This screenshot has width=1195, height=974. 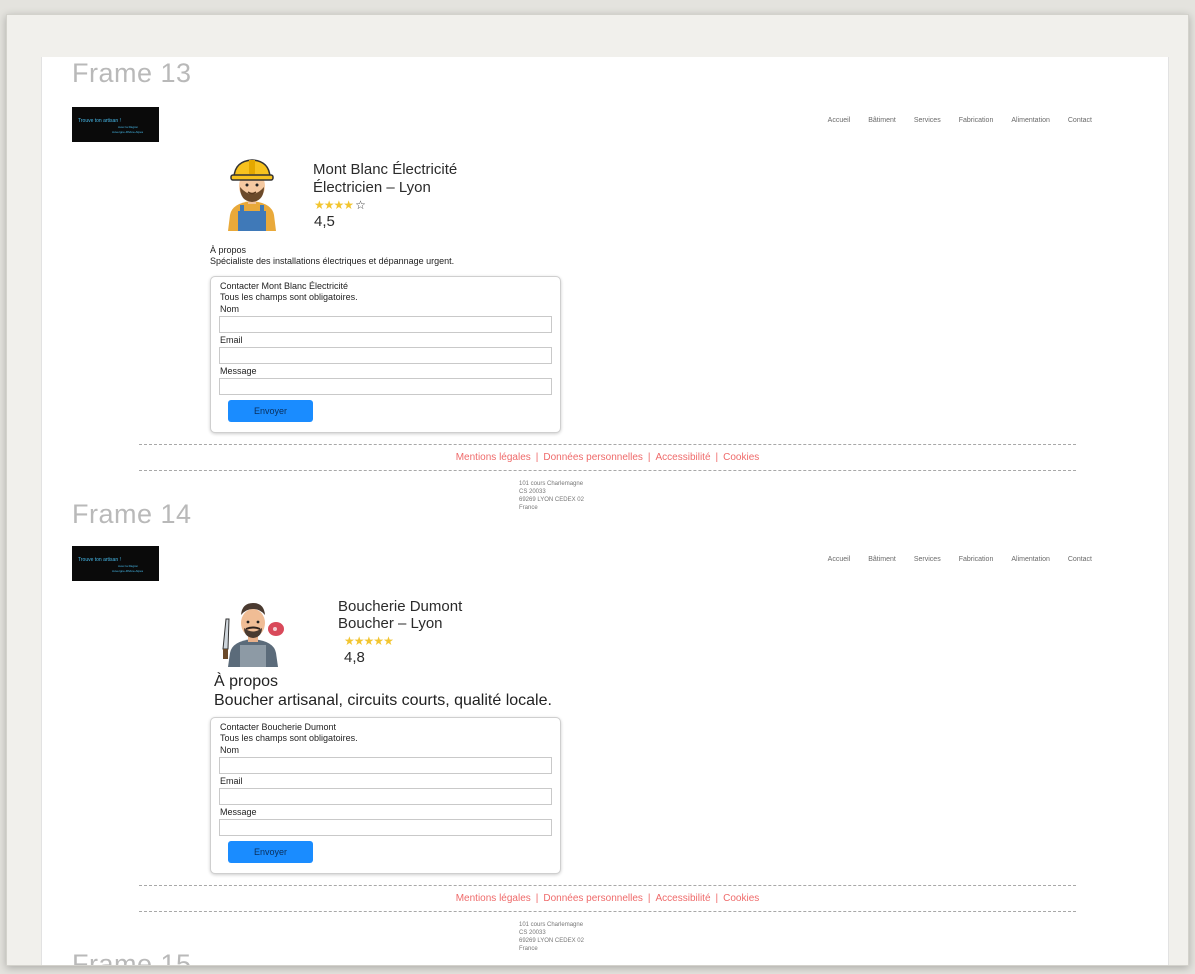 What do you see at coordinates (400, 606) in the screenshot?
I see `artisan-name: Boucherie Dumont` at bounding box center [400, 606].